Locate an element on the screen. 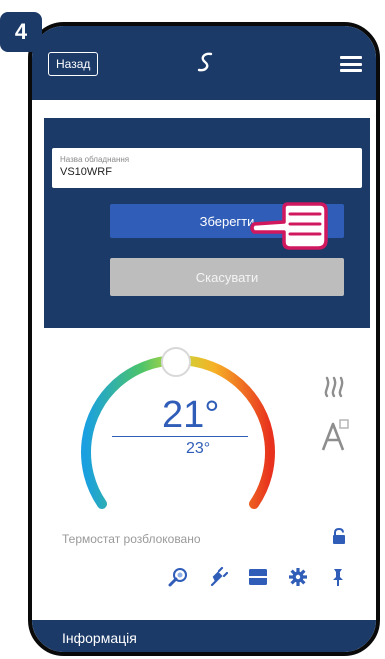  device-name-value: VS10WRF is located at coordinates (86, 172).